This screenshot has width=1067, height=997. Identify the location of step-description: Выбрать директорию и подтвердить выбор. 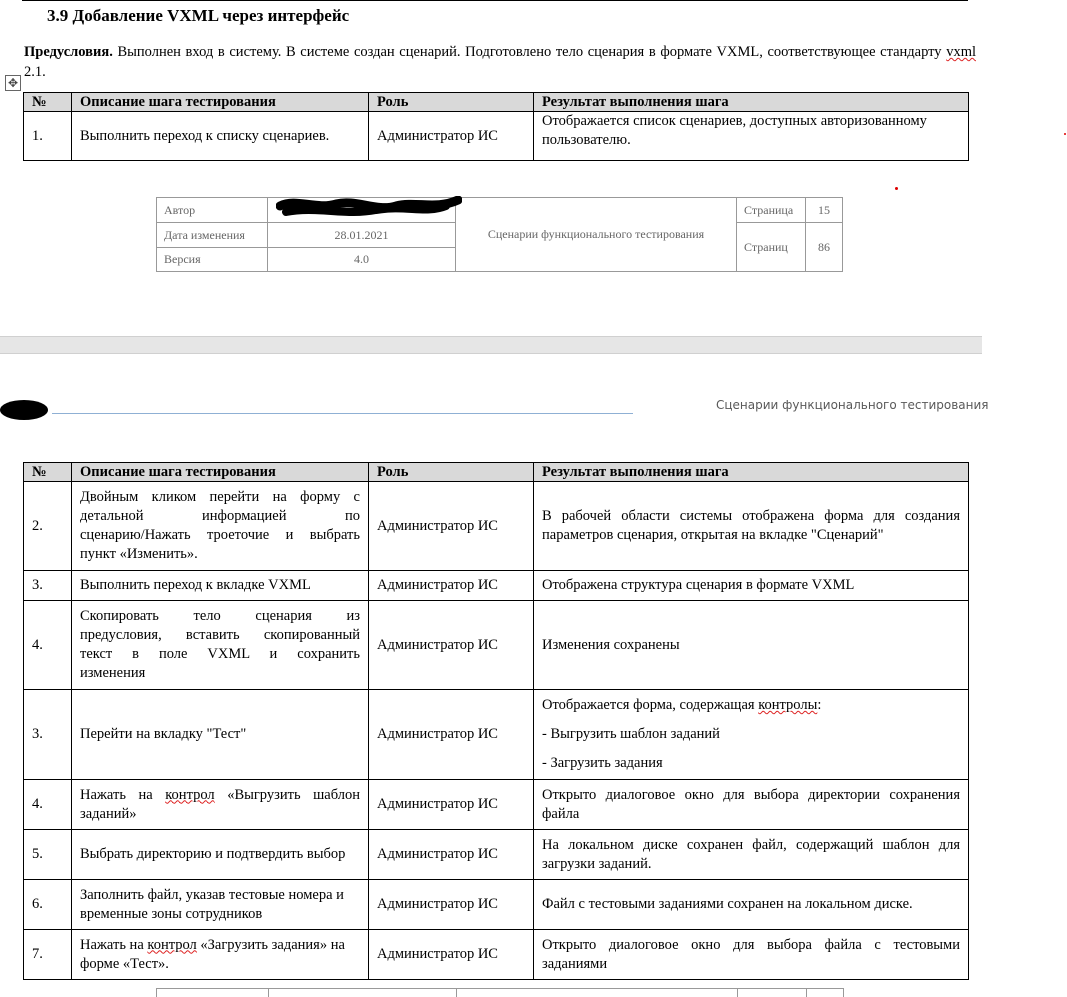
(220, 854).